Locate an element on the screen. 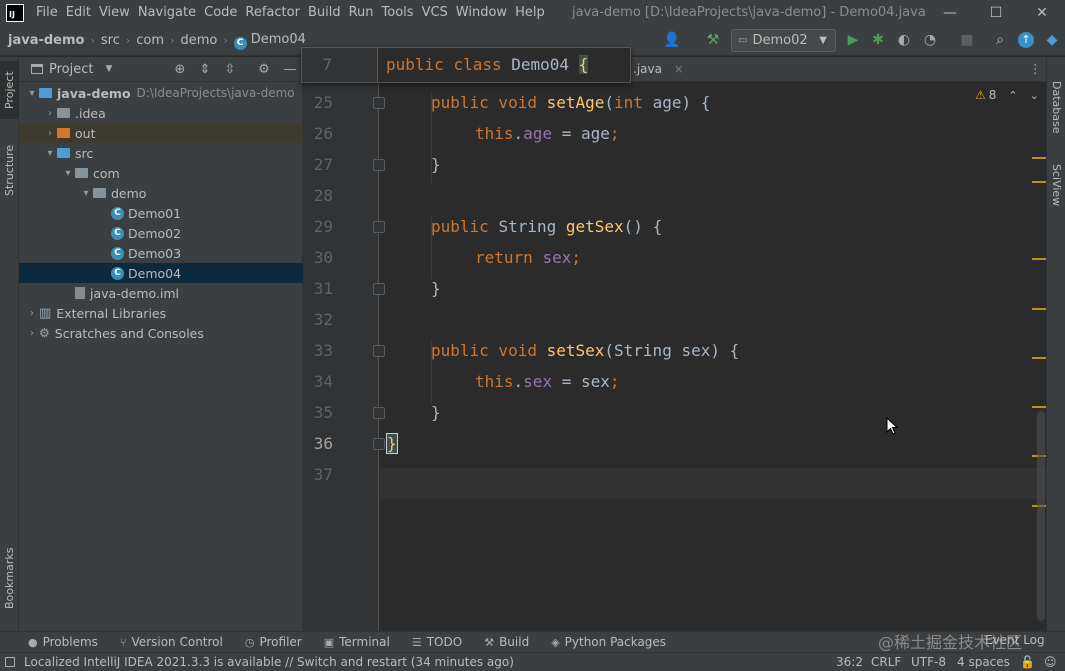 Image resolution: width=1065 pixels, height=671 pixels. tree-item-scratches-and-consoles: › ⚙ Scratches and Consoles is located at coordinates (161, 333).